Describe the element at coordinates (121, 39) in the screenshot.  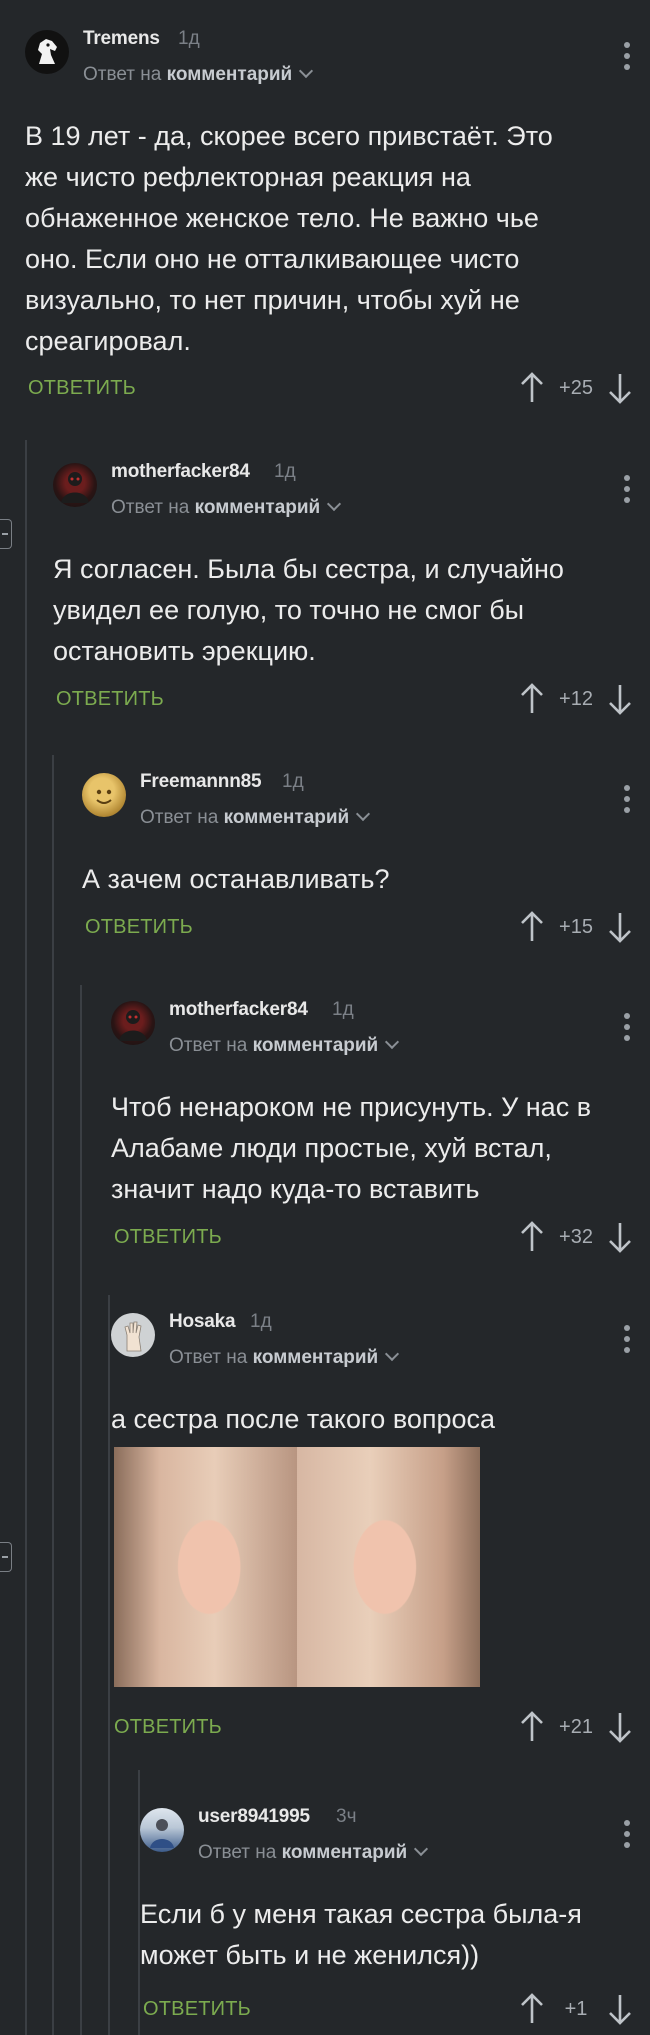
I see `username: Tremens` at that location.